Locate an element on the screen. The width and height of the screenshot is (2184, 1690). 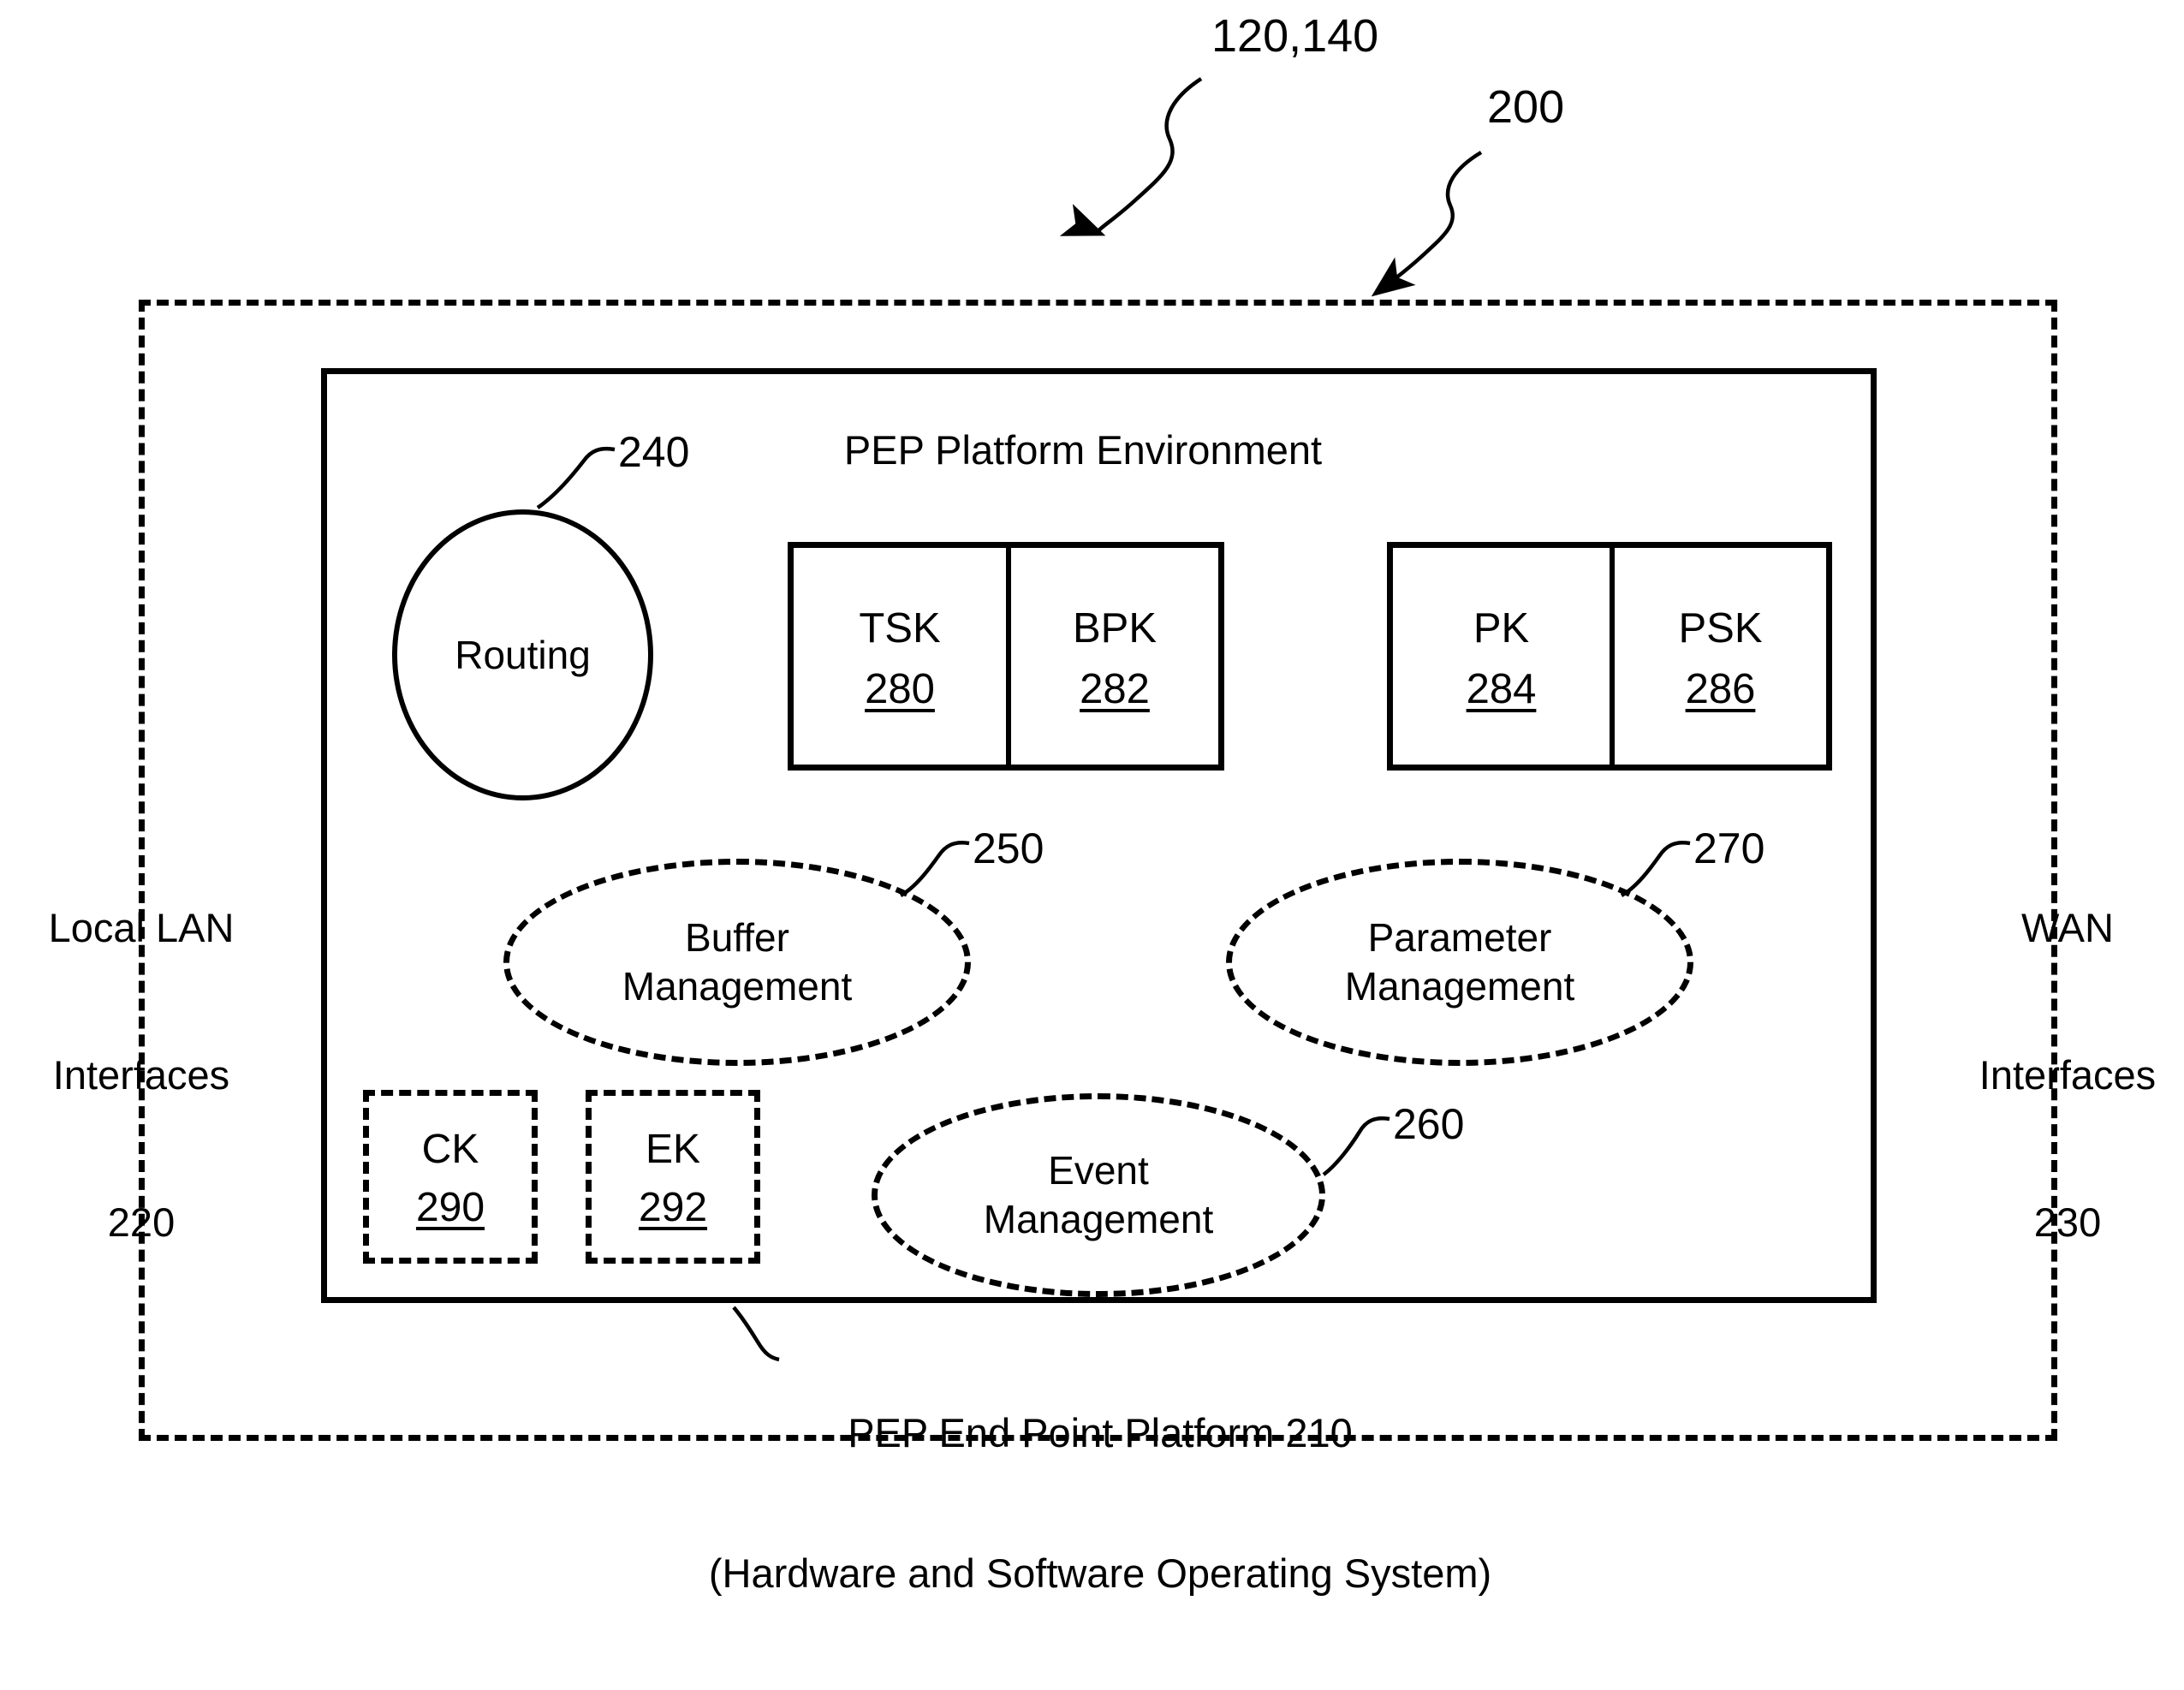
key-box-ek: EK 292 is located at coordinates (673, 1177).